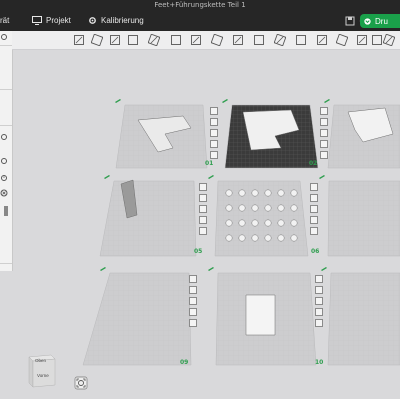 The image size is (400, 399). I want to click on menu-item-cut: rät, so click(4, 20).